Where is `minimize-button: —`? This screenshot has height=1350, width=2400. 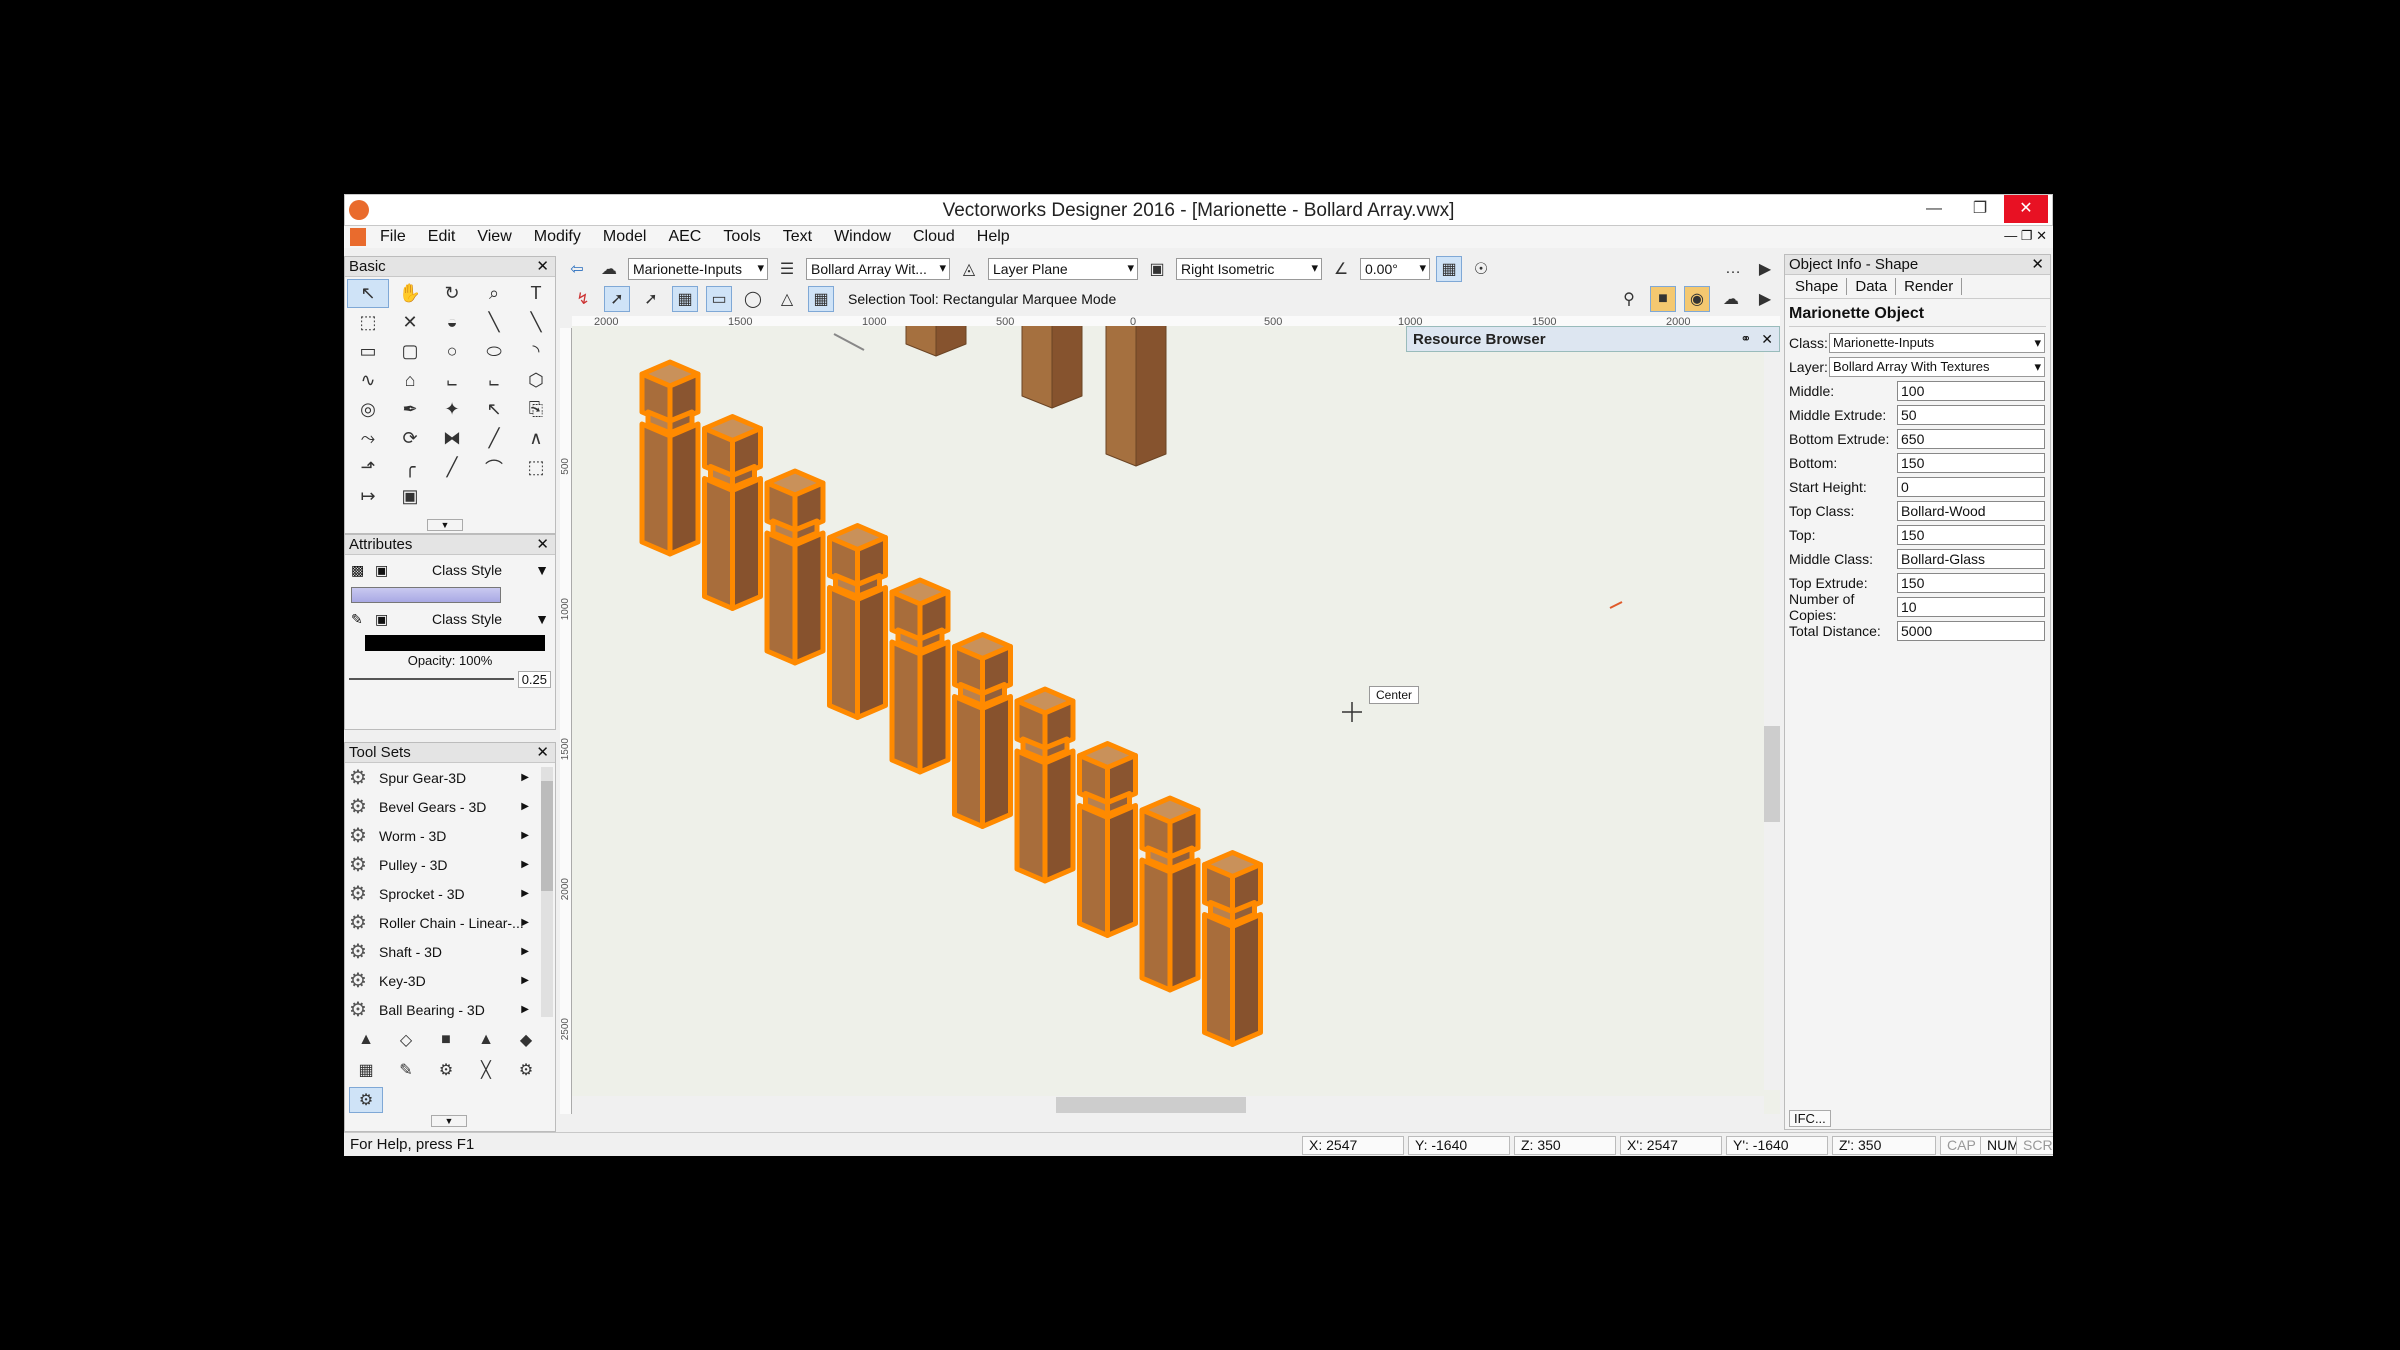
minimize-button: — is located at coordinates (1934, 209).